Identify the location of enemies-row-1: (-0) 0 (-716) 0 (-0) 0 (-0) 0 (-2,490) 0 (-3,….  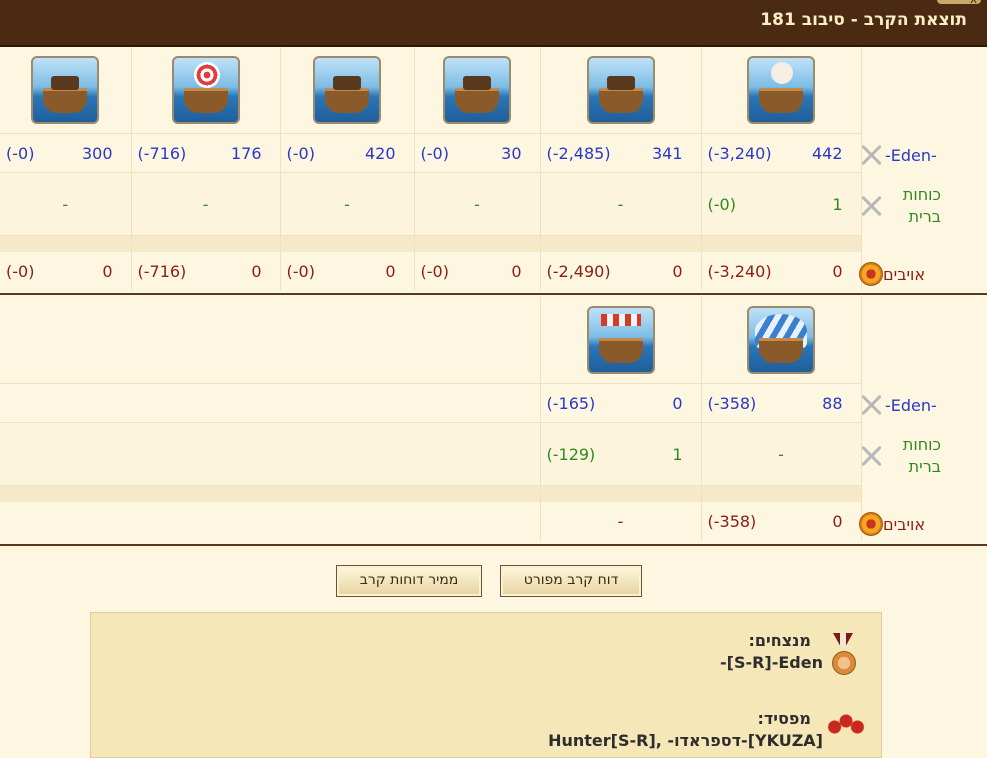
(431, 271).